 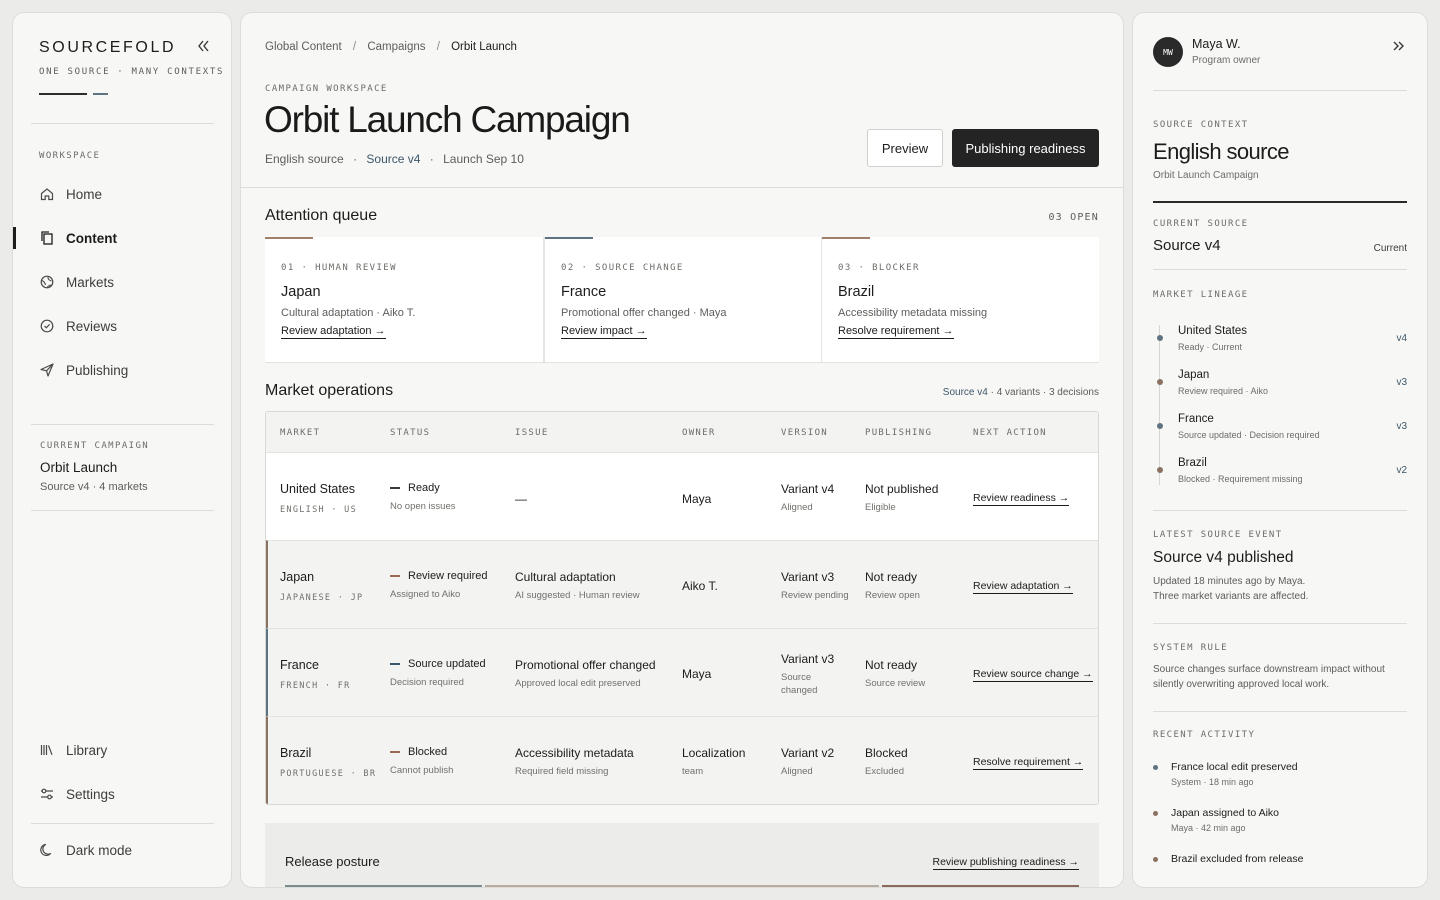 I want to click on lineage-version: v3, so click(x=1401, y=382).